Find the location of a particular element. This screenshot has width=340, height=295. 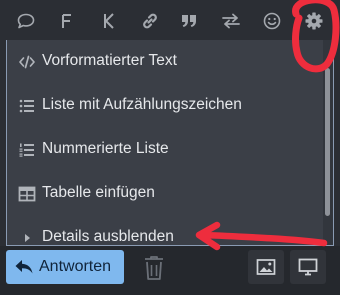

link-button is located at coordinates (150, 21).